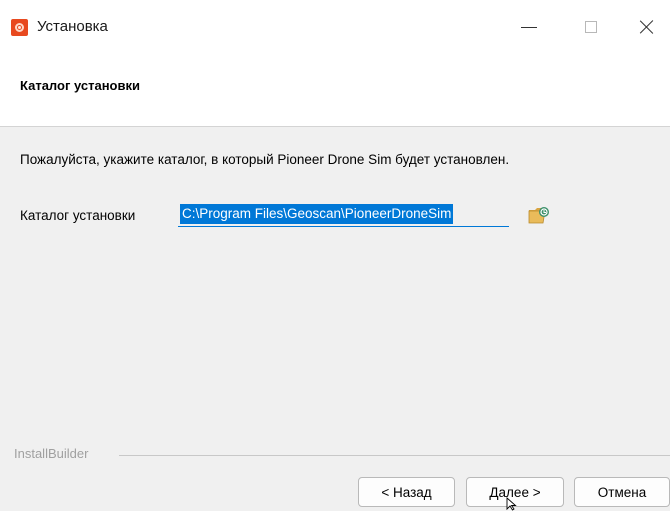 Image resolution: width=670 pixels, height=511 pixels. Describe the element at coordinates (406, 492) in the screenshot. I see `back-button: < Назад` at that location.